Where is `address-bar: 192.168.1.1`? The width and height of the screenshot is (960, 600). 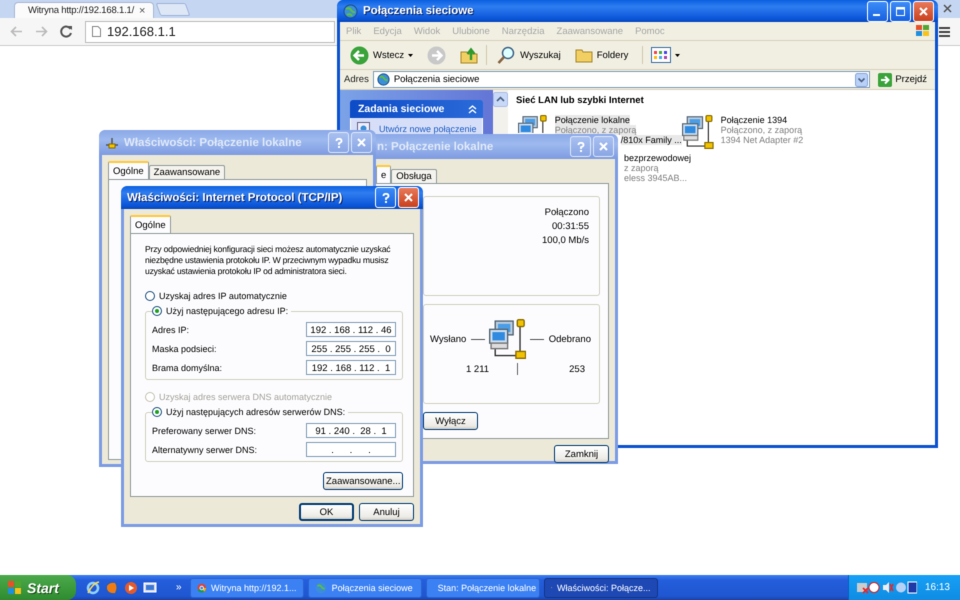
address-bar: 192.168.1.1 is located at coordinates (210, 31).